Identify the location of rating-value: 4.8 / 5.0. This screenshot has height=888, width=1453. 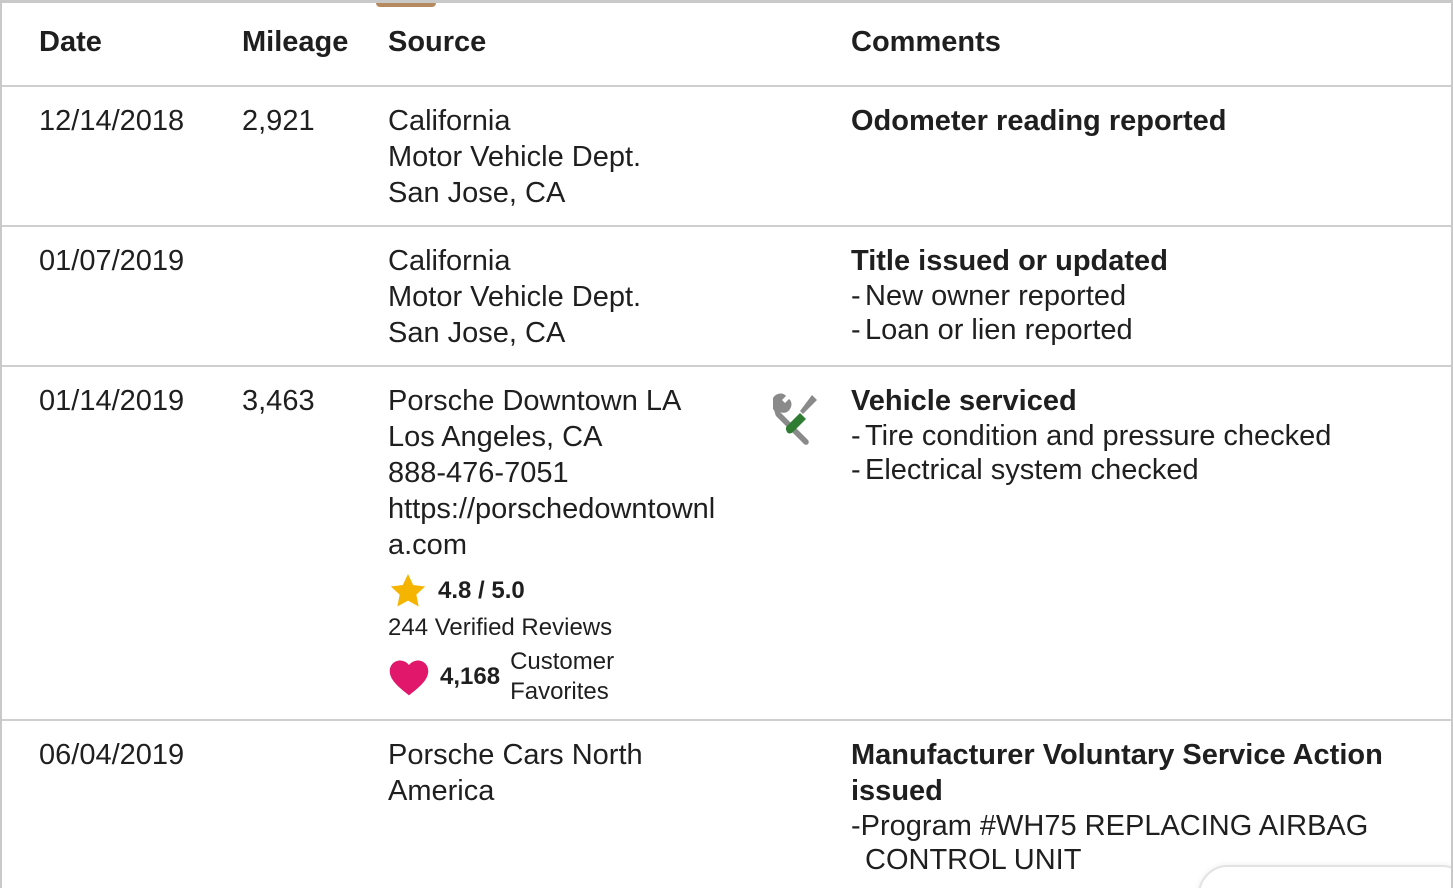
(481, 590).